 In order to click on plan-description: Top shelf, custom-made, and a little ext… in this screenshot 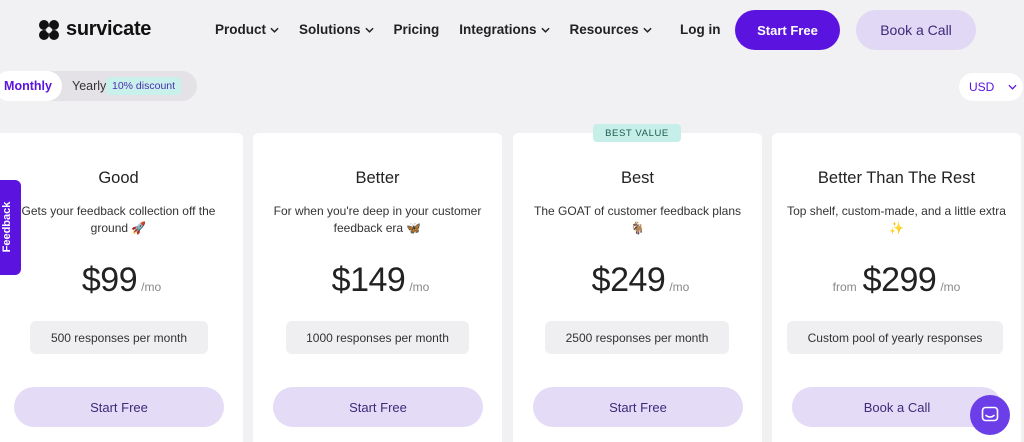, I will do `click(896, 219)`.